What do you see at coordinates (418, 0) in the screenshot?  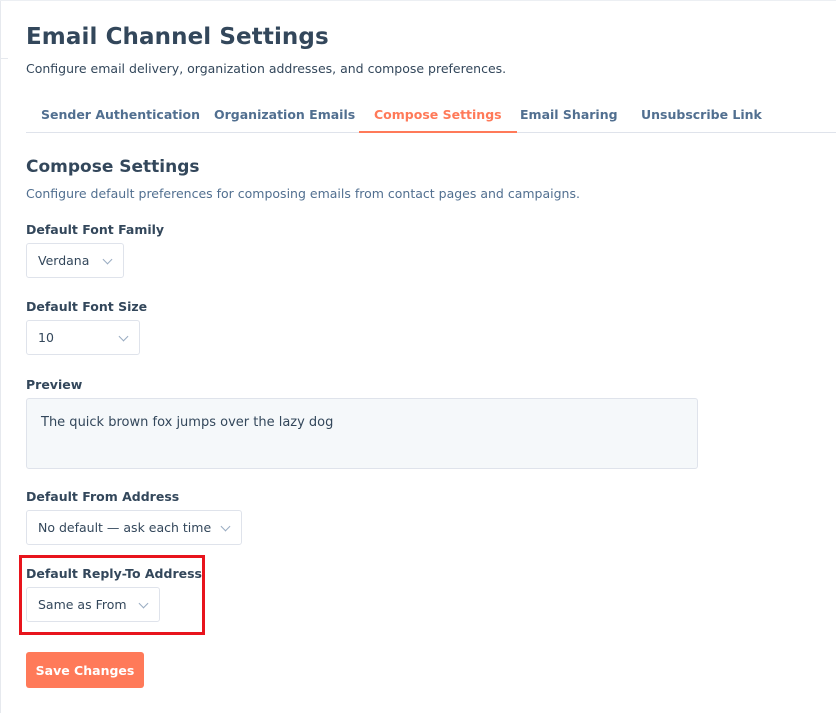 I see `frame-border-top` at bounding box center [418, 0].